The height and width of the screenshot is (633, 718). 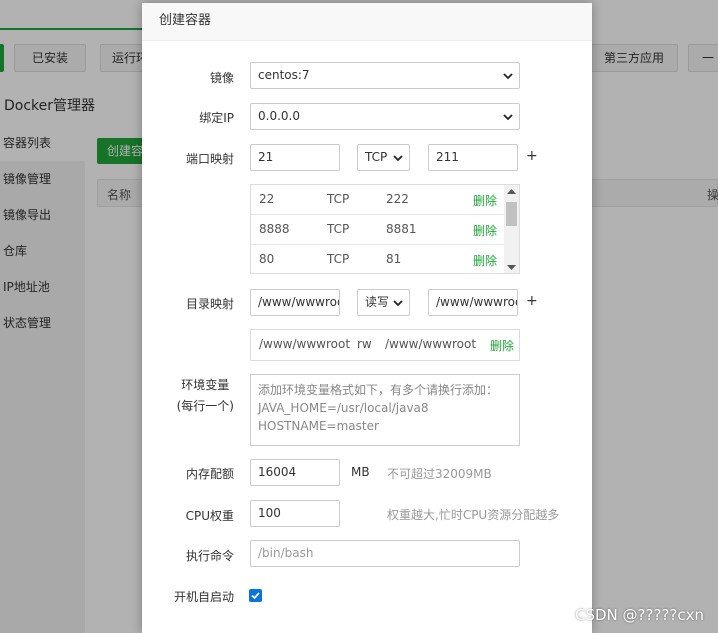 I want to click on dir-mode-value: 读写, so click(x=377, y=302).